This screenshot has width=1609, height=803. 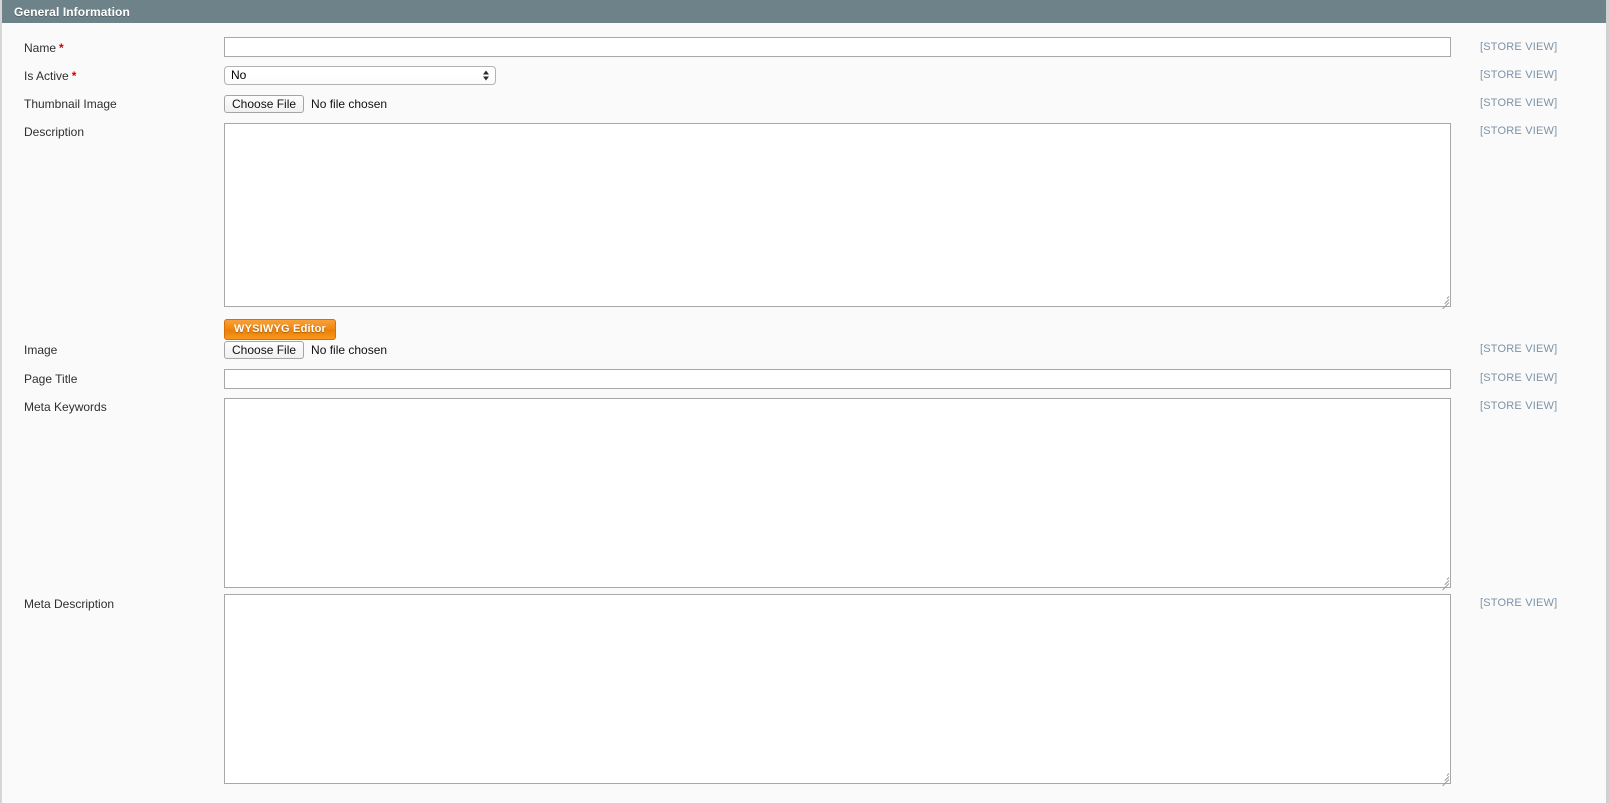 What do you see at coordinates (72, 11) in the screenshot?
I see `panel-title: General Information` at bounding box center [72, 11].